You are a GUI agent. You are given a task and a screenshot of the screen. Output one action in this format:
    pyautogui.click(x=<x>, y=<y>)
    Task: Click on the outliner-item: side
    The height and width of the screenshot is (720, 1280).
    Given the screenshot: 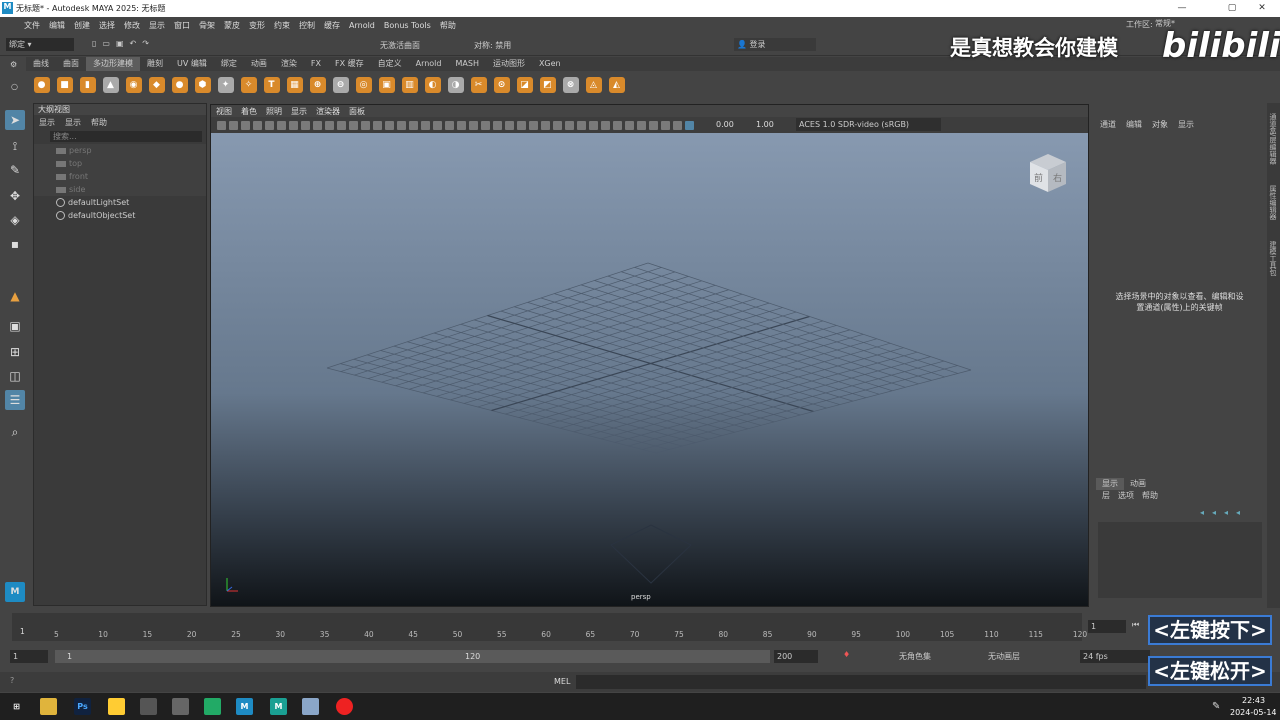 What is the action you would take?
    pyautogui.click(x=120, y=189)
    